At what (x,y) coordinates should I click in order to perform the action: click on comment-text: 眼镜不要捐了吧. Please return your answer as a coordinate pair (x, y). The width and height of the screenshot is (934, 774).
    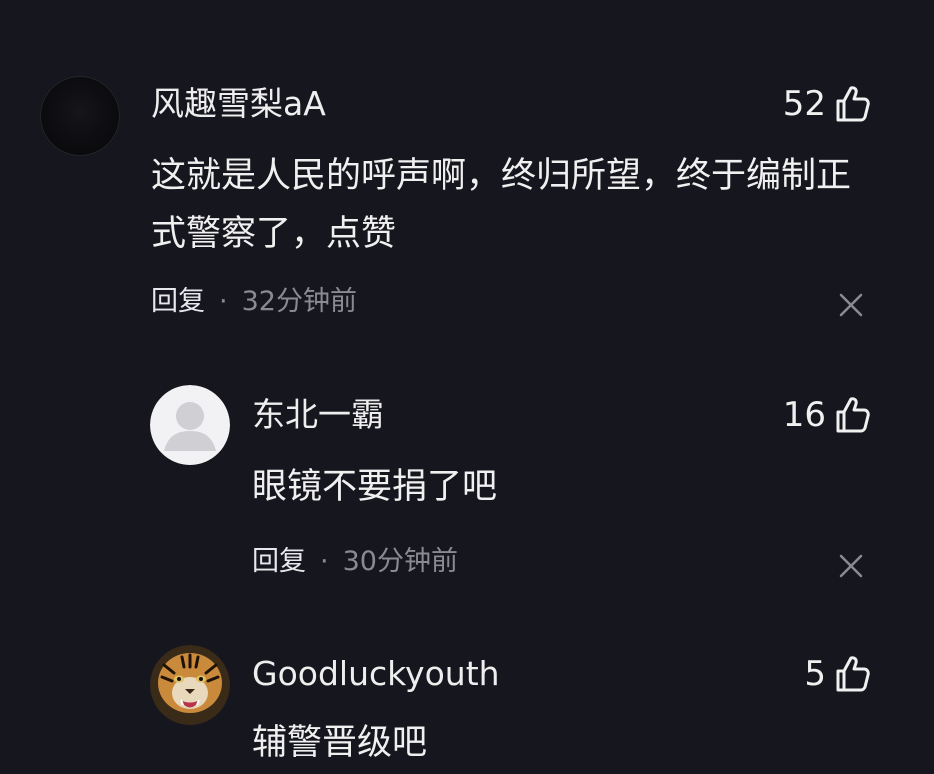
    Looking at the image, I should click on (375, 487).